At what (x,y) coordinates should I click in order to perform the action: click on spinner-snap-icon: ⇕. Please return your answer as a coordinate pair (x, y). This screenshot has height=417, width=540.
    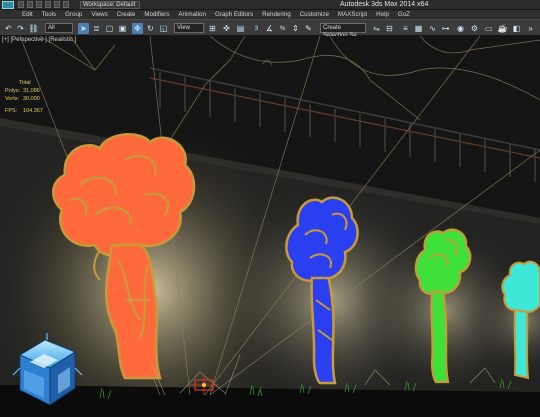
    Looking at the image, I should click on (295, 28).